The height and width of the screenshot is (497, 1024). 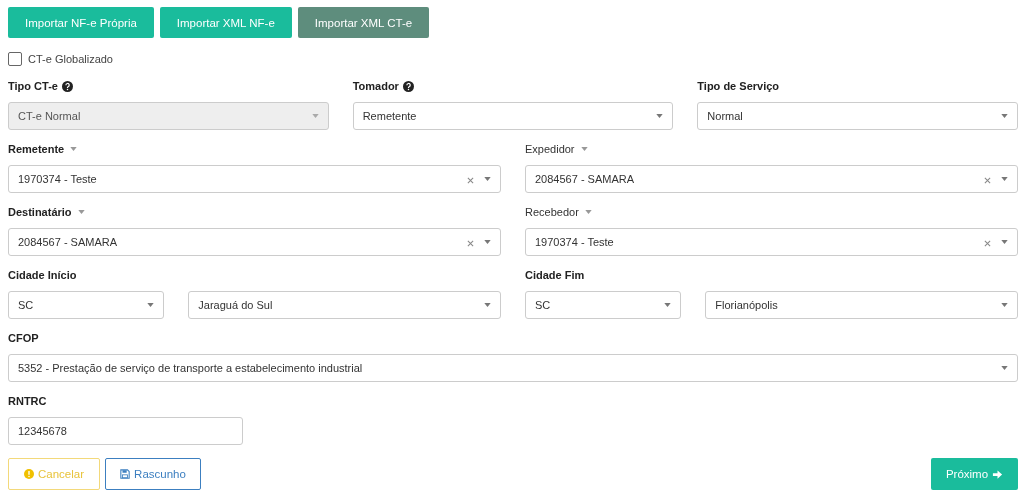 I want to click on select-field: Remetente, so click(x=513, y=116).